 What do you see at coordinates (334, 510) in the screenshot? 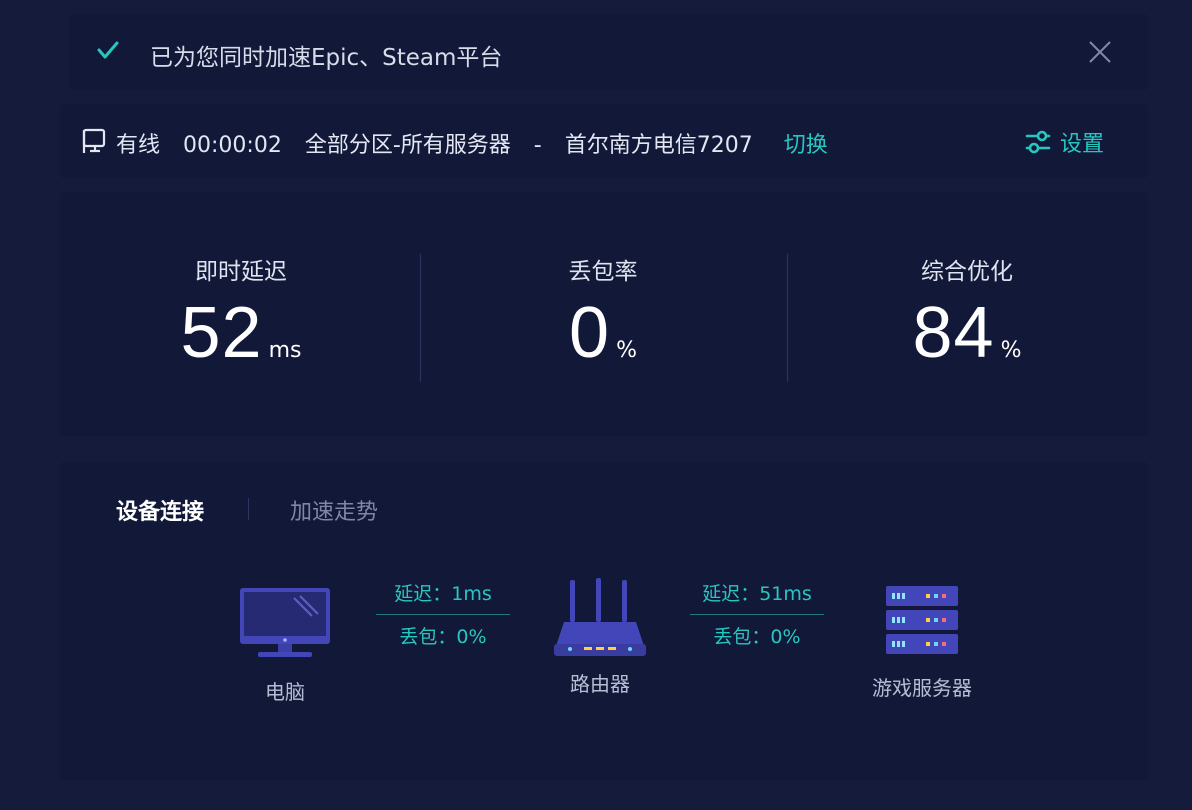
I see `tab-acceleration-trend: 加速走势` at bounding box center [334, 510].